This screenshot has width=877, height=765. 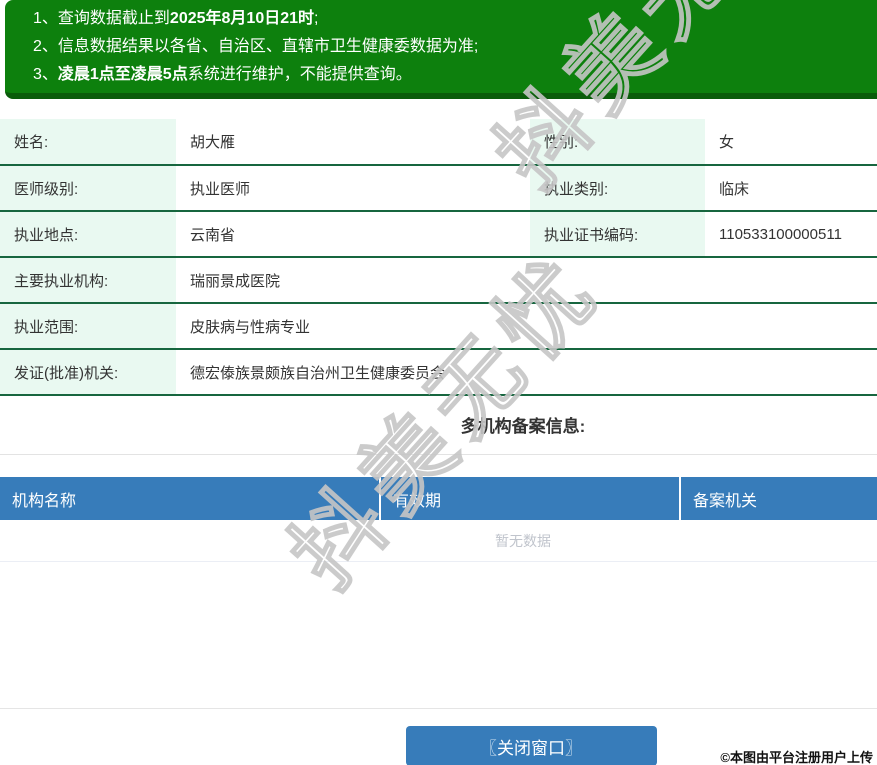 What do you see at coordinates (438, 541) in the screenshot?
I see `empty-data-placeholder: 暂无数据` at bounding box center [438, 541].